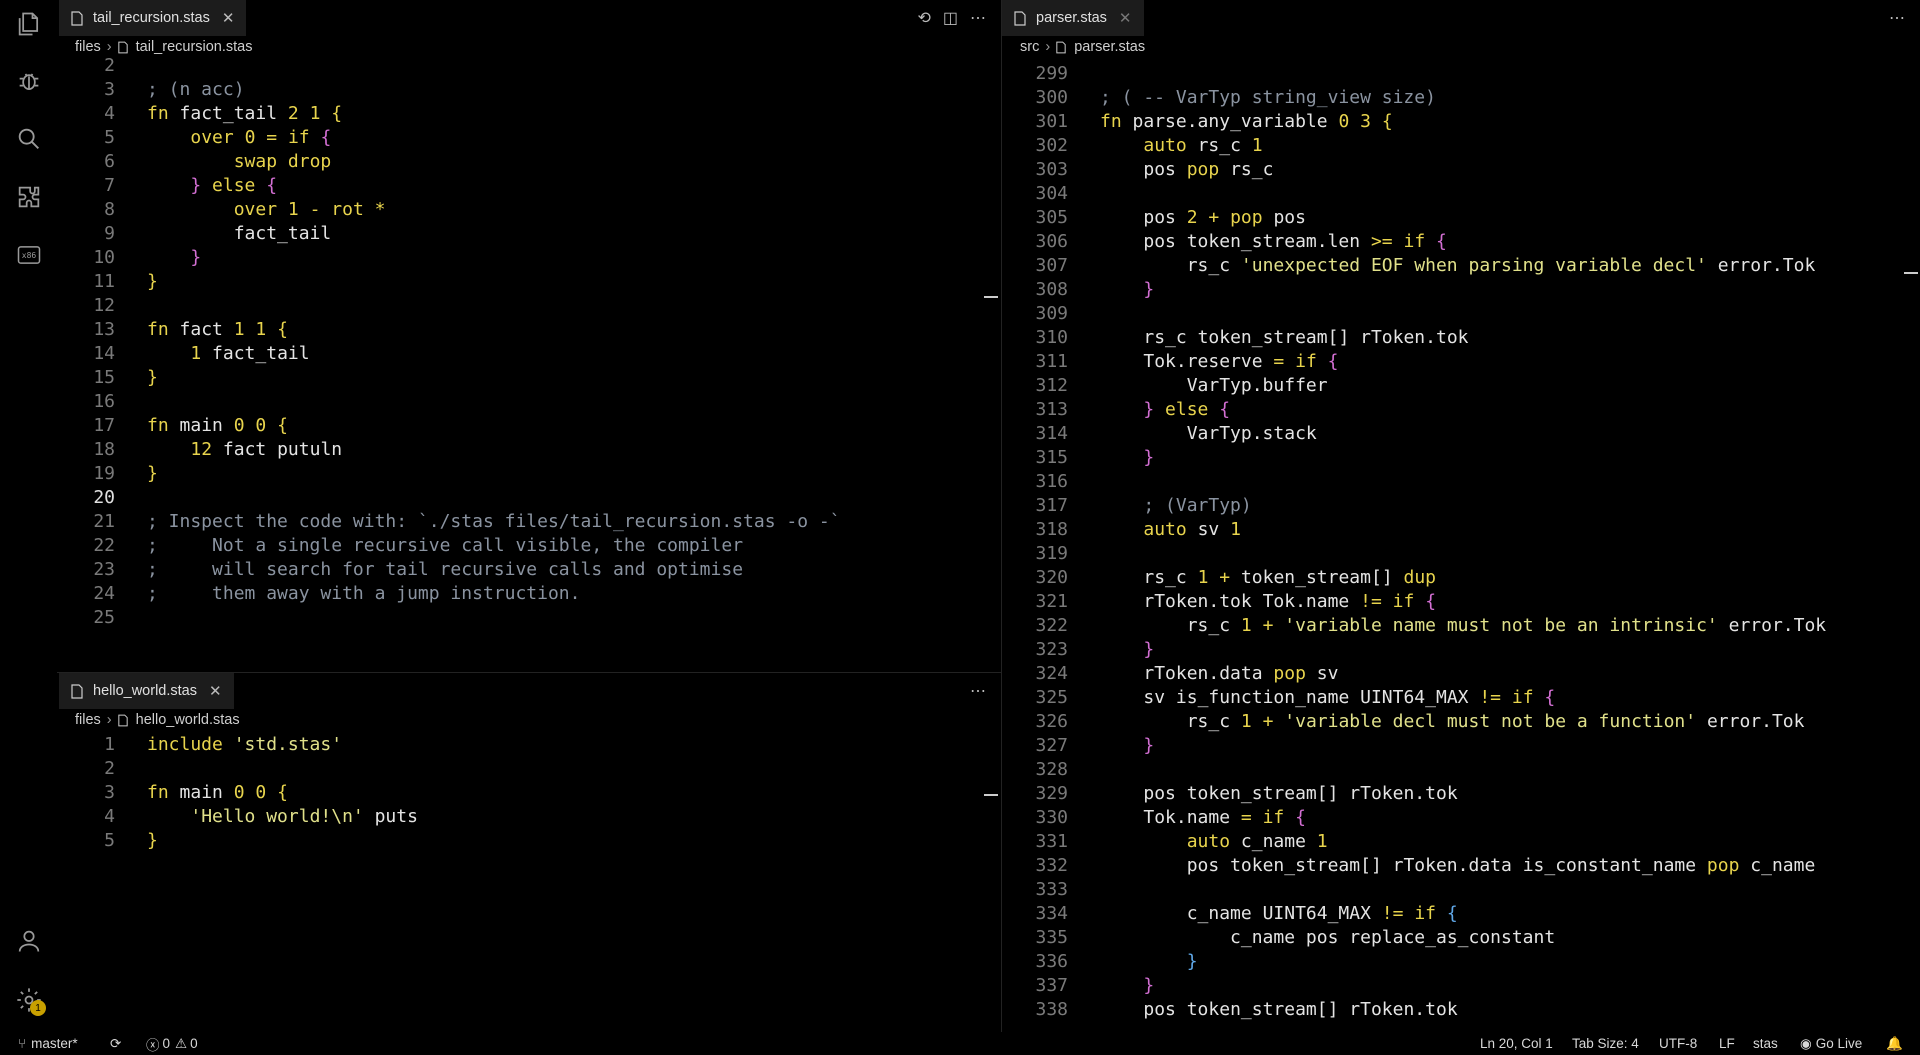  Describe the element at coordinates (1461, 290) in the screenshot. I see `code-line: 308 }` at that location.